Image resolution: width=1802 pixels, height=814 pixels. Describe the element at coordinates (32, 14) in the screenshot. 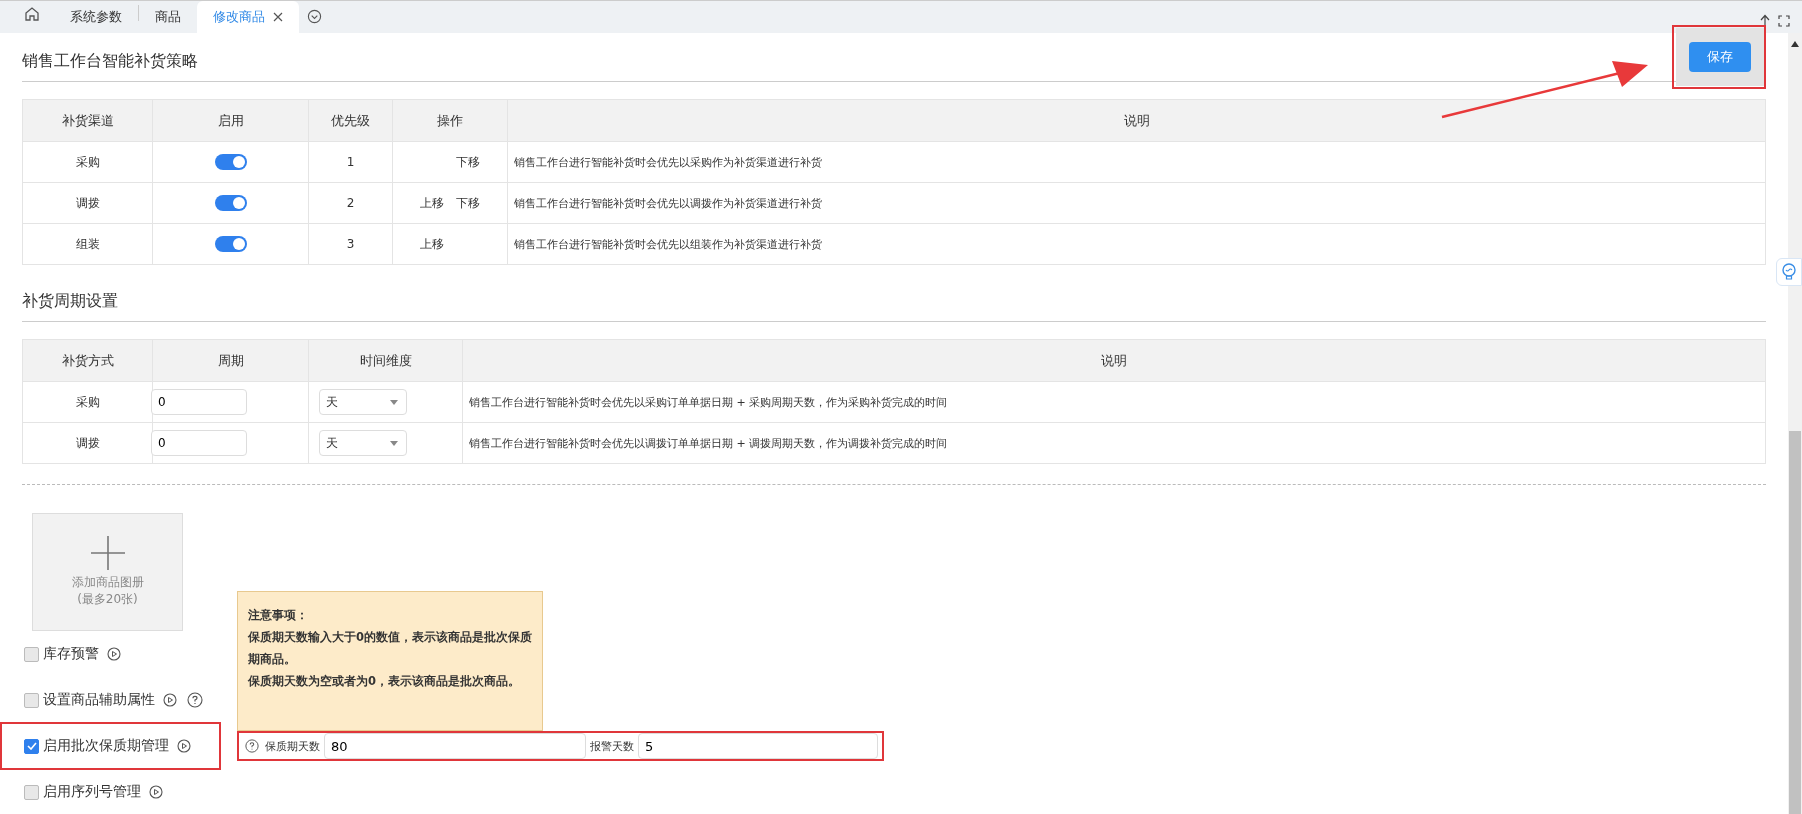

I see `home-icon` at that location.